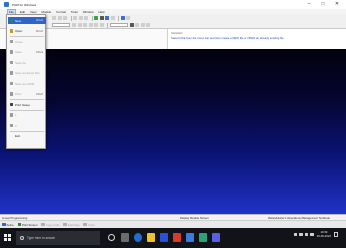 The height and width of the screenshot is (248, 346). Describe the element at coordinates (74, 25) in the screenshot. I see `align-left-icon` at that location.